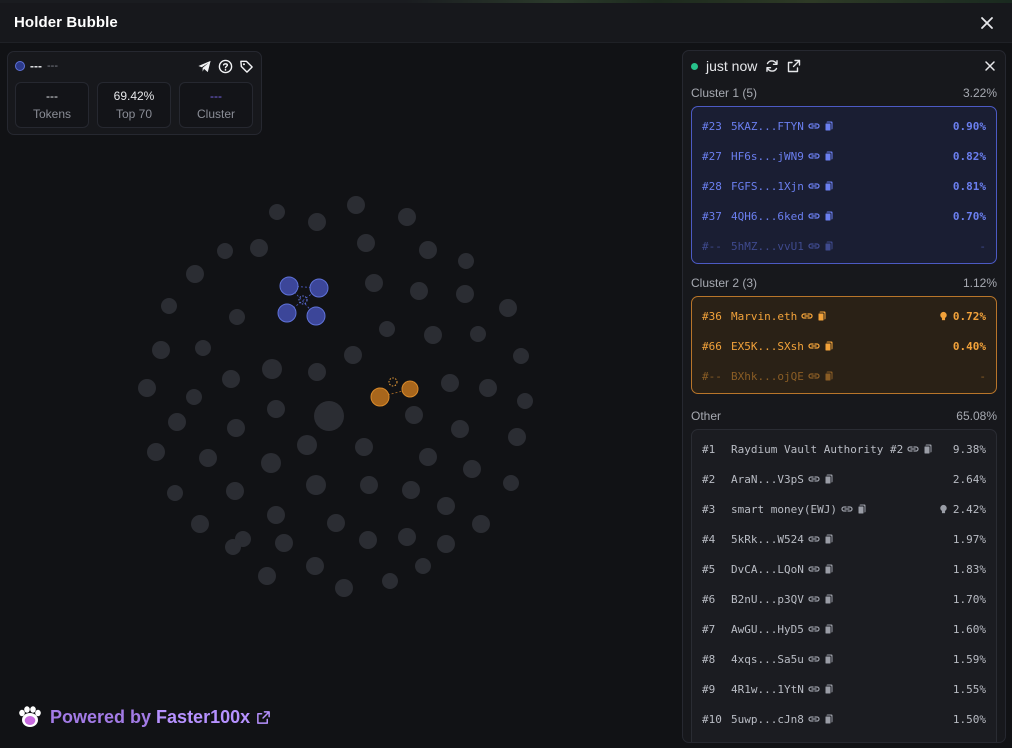  I want to click on holder-row: #27 HF6s...jWN9 0.82%, so click(844, 156).